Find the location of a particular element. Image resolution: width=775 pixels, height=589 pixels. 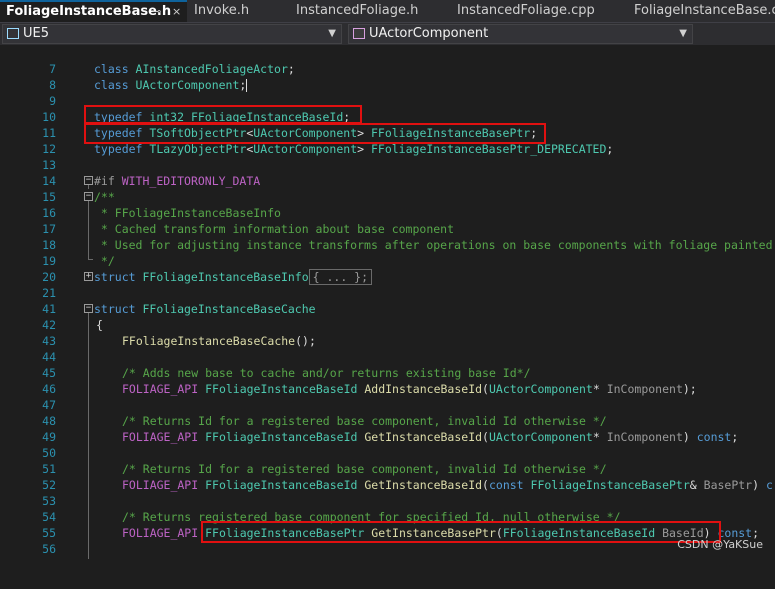

project-dropdown: UE5 ▼ is located at coordinates (172, 34).